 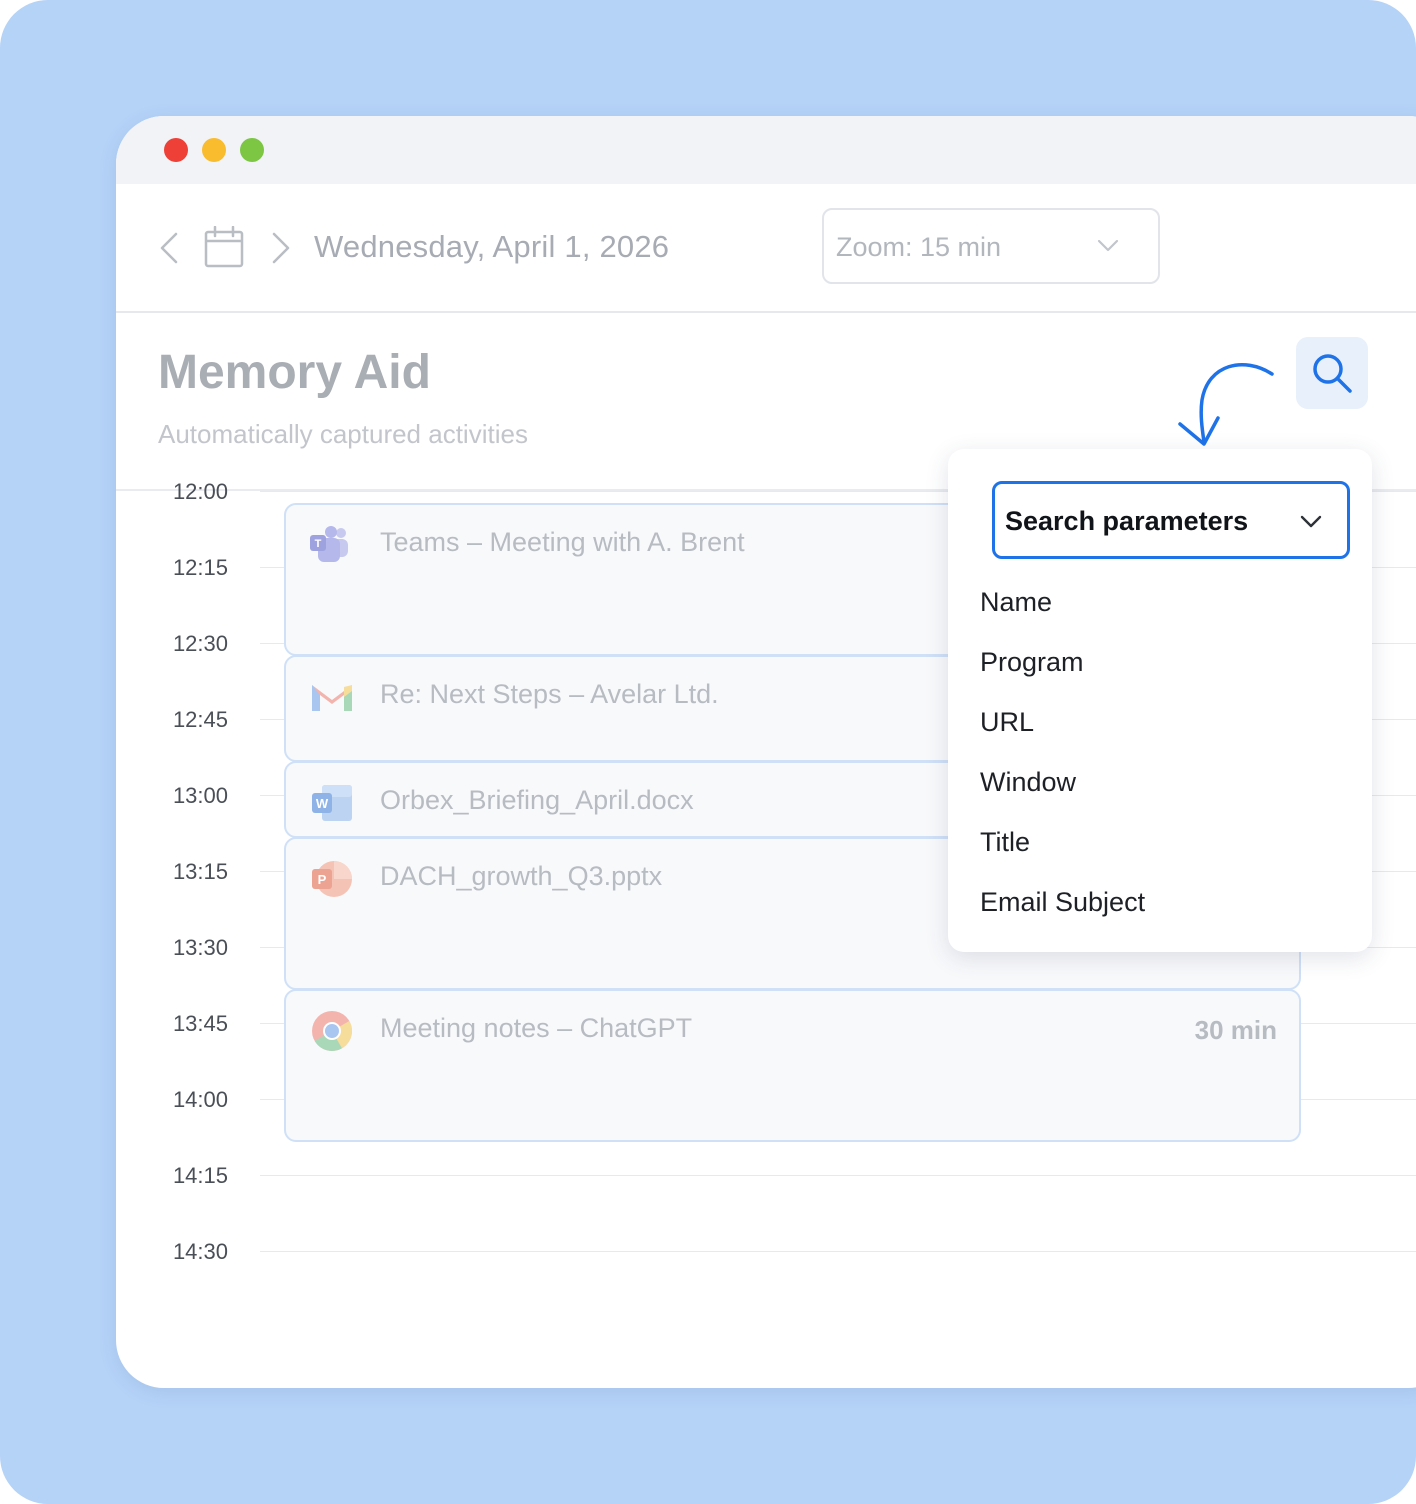 What do you see at coordinates (200, 719) in the screenshot?
I see `time-label: 12:45` at bounding box center [200, 719].